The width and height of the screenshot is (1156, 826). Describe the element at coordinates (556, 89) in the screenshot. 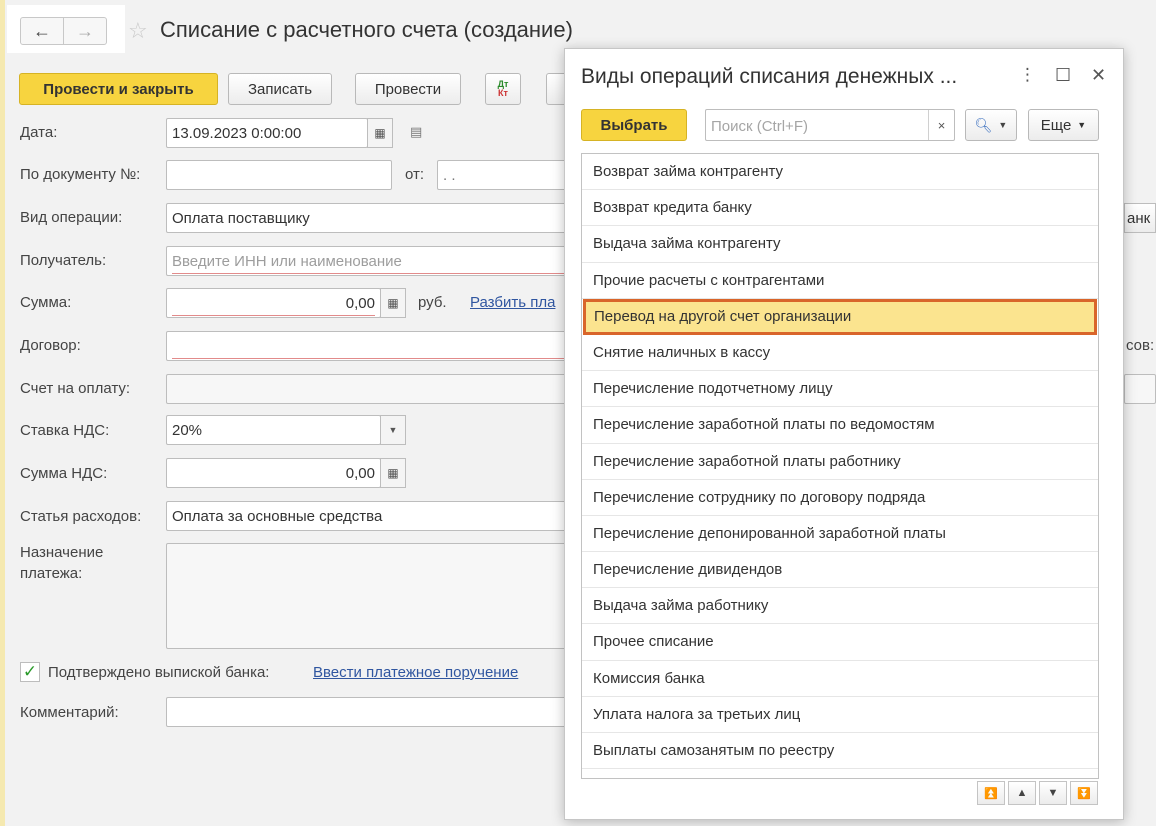

I see `hidden-toolbar-button` at that location.